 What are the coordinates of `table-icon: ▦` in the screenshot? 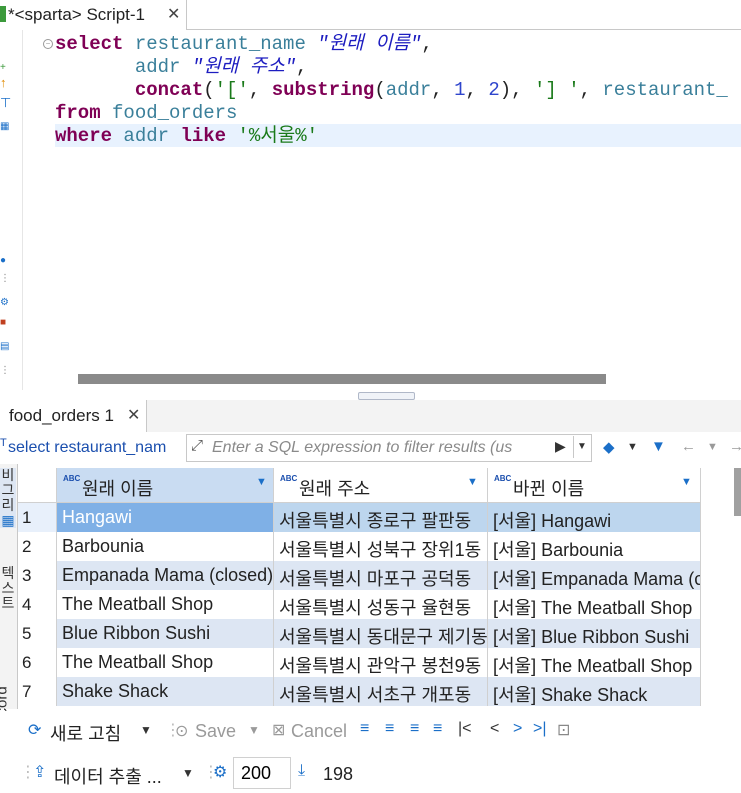 It's located at (4, 127).